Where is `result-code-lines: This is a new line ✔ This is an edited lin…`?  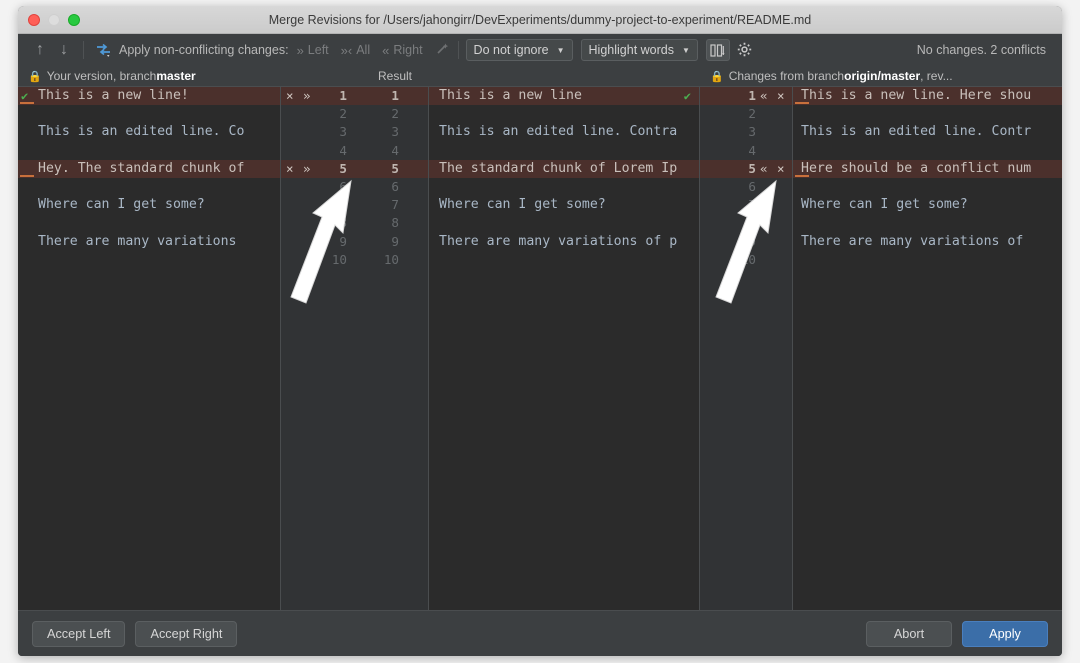 result-code-lines: This is a new line ✔ This is an edited lin… is located at coordinates (564, 178).